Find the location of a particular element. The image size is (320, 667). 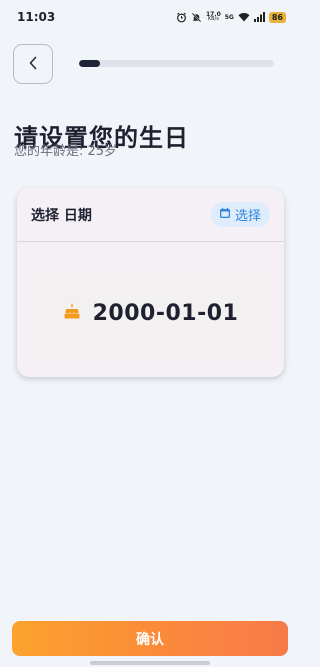

date-value: 2000-01-01 is located at coordinates (165, 313).